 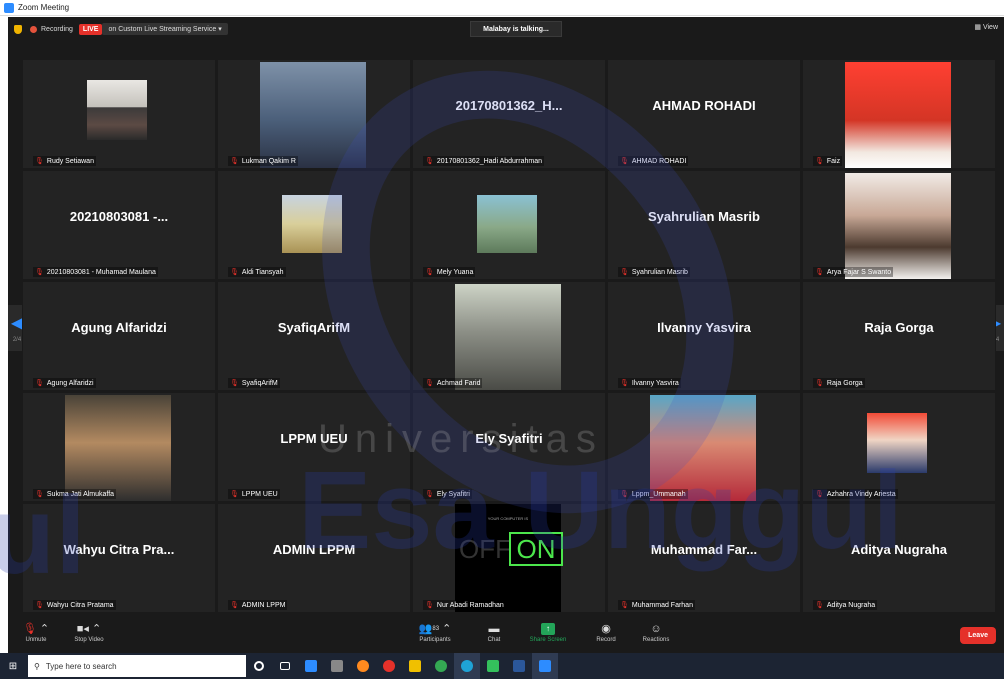 I want to click on windows-start-icon: ⊞, so click(x=13, y=666).